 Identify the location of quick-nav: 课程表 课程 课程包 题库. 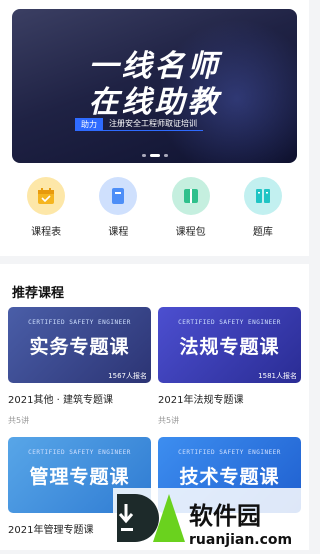
(154, 207).